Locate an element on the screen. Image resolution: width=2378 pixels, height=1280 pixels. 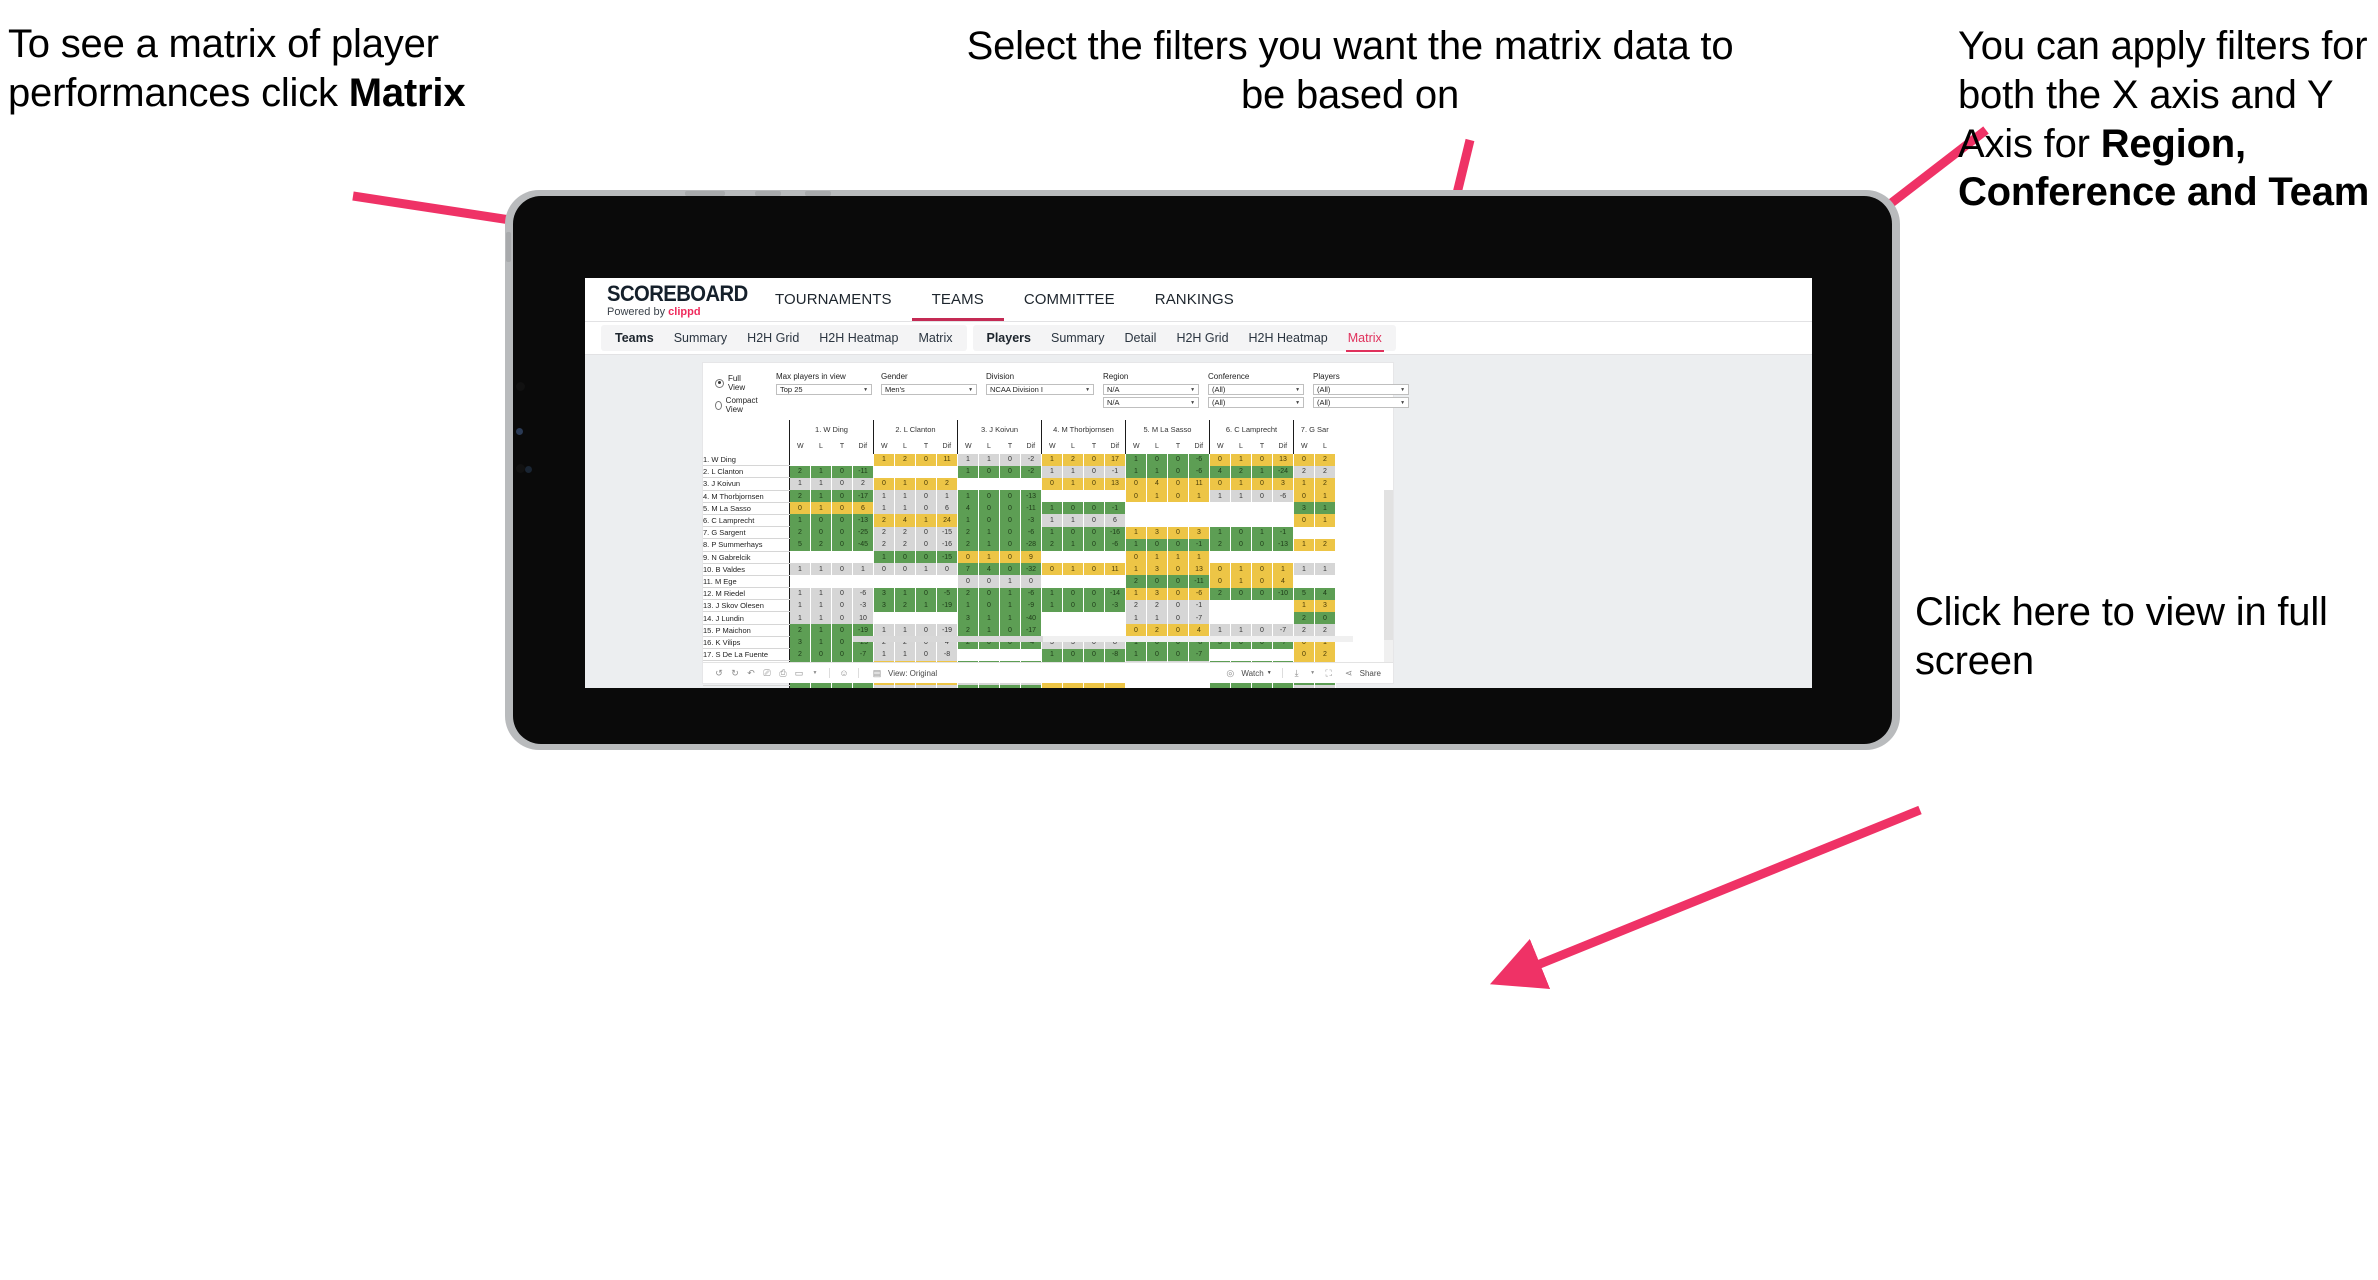
matrix-cell: -13 is located at coordinates (863, 520).